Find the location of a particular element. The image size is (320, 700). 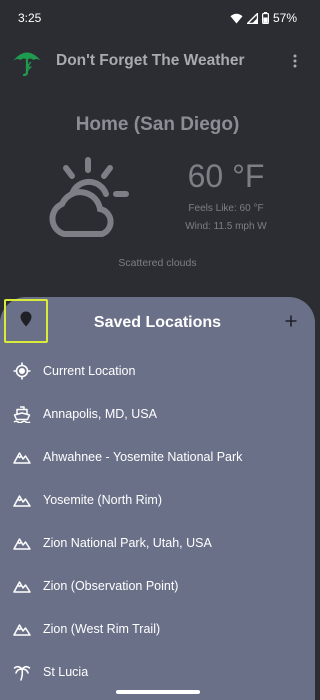

status-bar: 3:25 57% is located at coordinates (157, 18).